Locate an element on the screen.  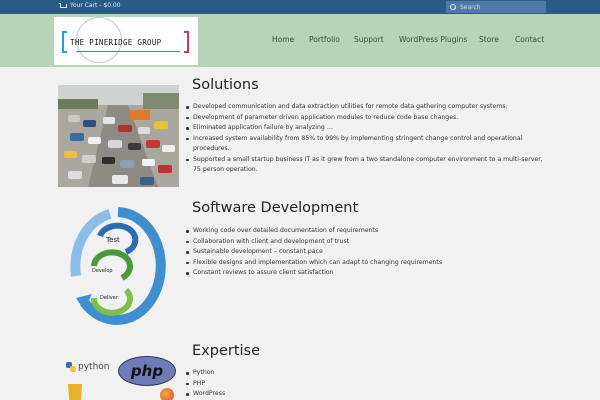
site-logo: THE PINERIDGE GROUP is located at coordinates (126, 41).